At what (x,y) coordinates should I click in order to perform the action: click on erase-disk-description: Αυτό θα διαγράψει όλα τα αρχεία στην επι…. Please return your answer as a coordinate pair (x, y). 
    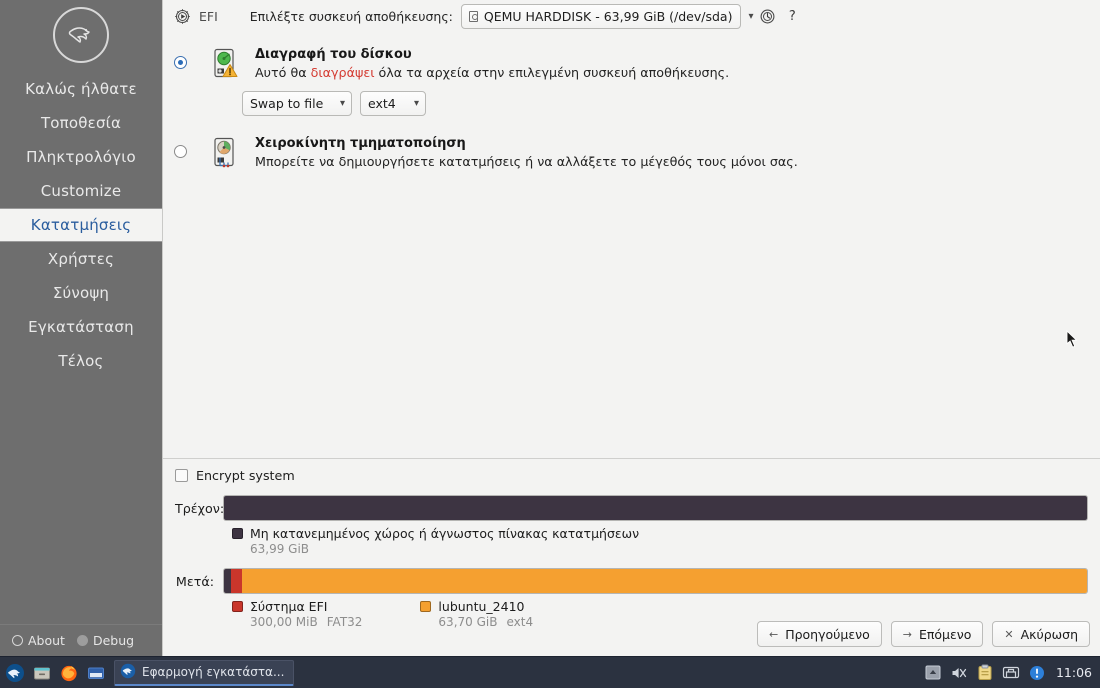
    Looking at the image, I should click on (492, 72).